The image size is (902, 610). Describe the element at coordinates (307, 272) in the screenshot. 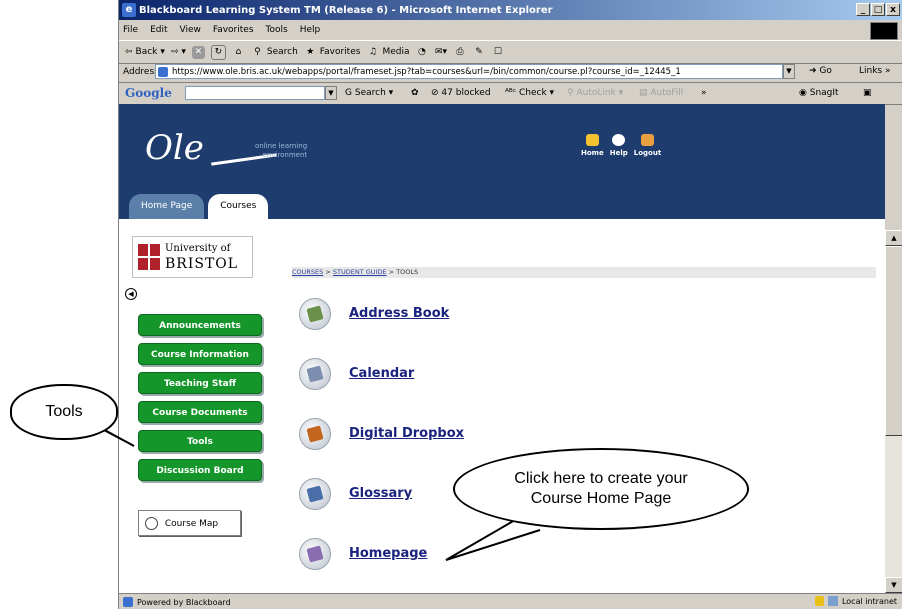

I see `breadcrumb-courses: COURSES` at that location.